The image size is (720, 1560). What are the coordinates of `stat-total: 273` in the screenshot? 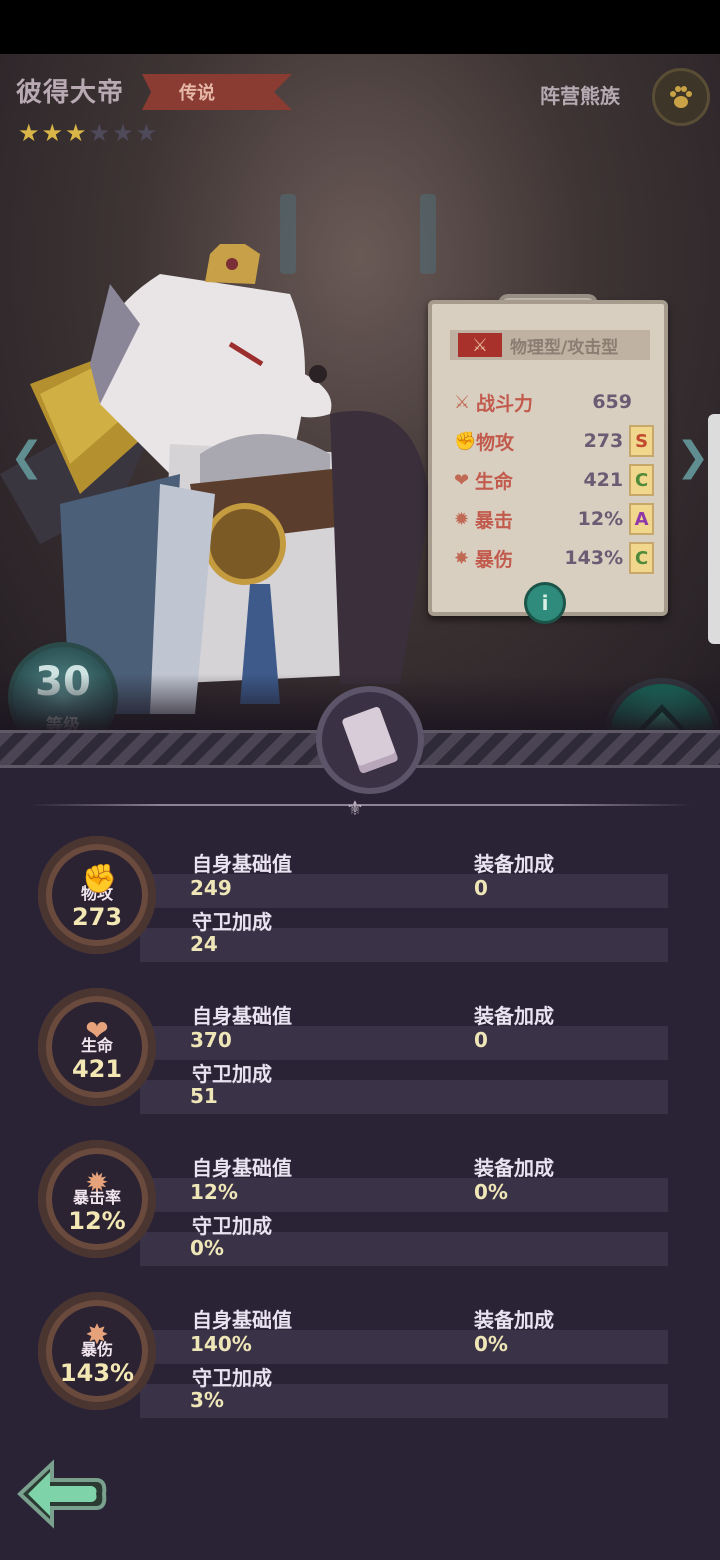 It's located at (97, 917).